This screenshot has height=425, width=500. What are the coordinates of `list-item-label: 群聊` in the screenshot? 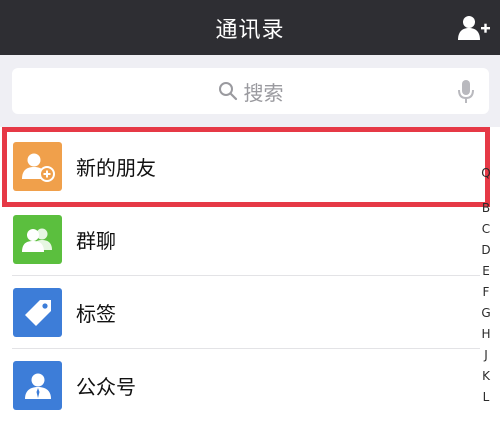 It's located at (96, 241).